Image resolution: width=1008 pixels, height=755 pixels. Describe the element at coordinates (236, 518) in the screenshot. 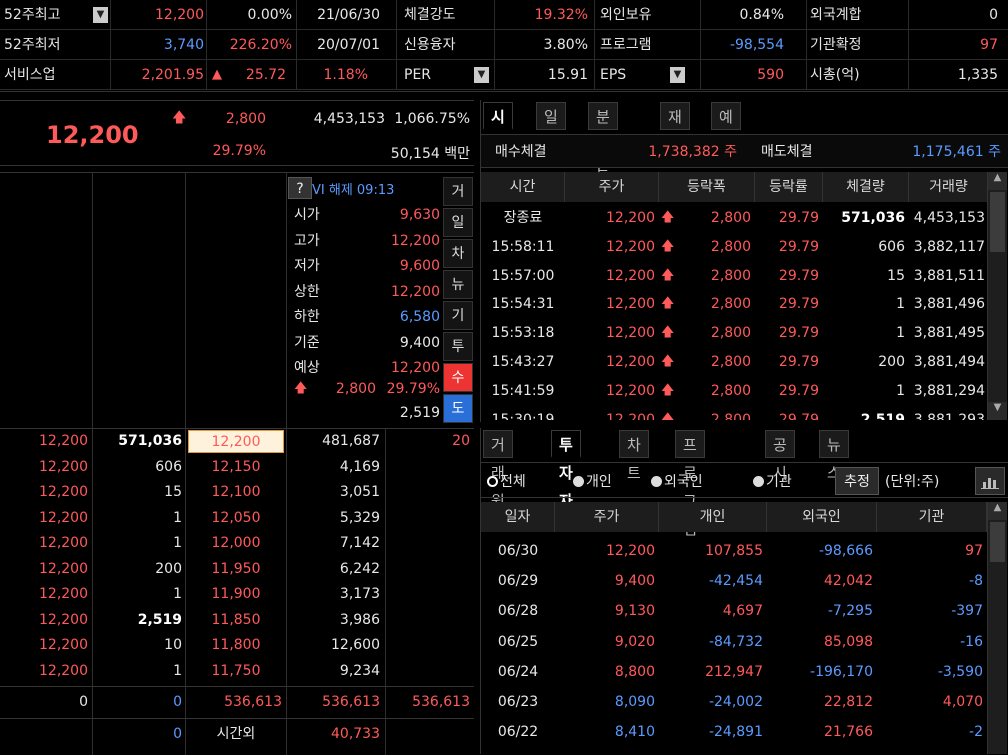

I see `hoga-price: 12,050` at that location.